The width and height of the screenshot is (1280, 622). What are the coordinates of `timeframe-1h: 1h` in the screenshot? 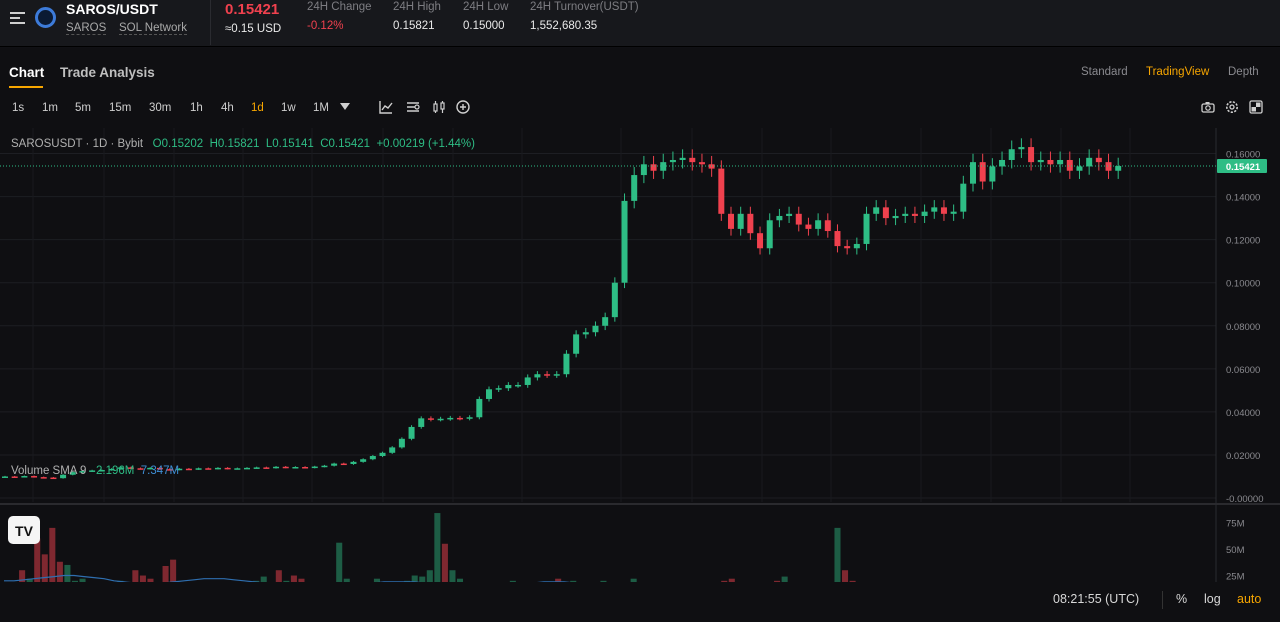 It's located at (196, 108).